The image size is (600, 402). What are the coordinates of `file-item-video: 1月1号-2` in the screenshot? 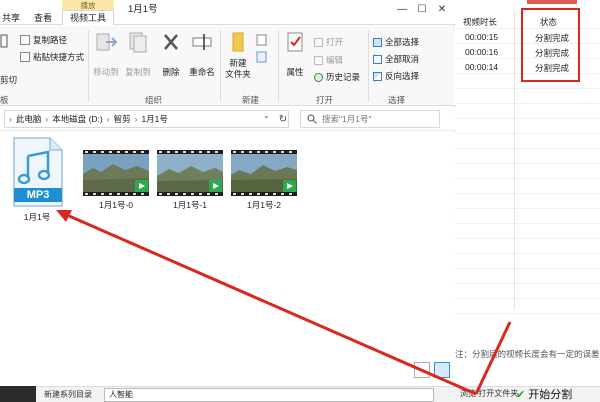 It's located at (264, 173).